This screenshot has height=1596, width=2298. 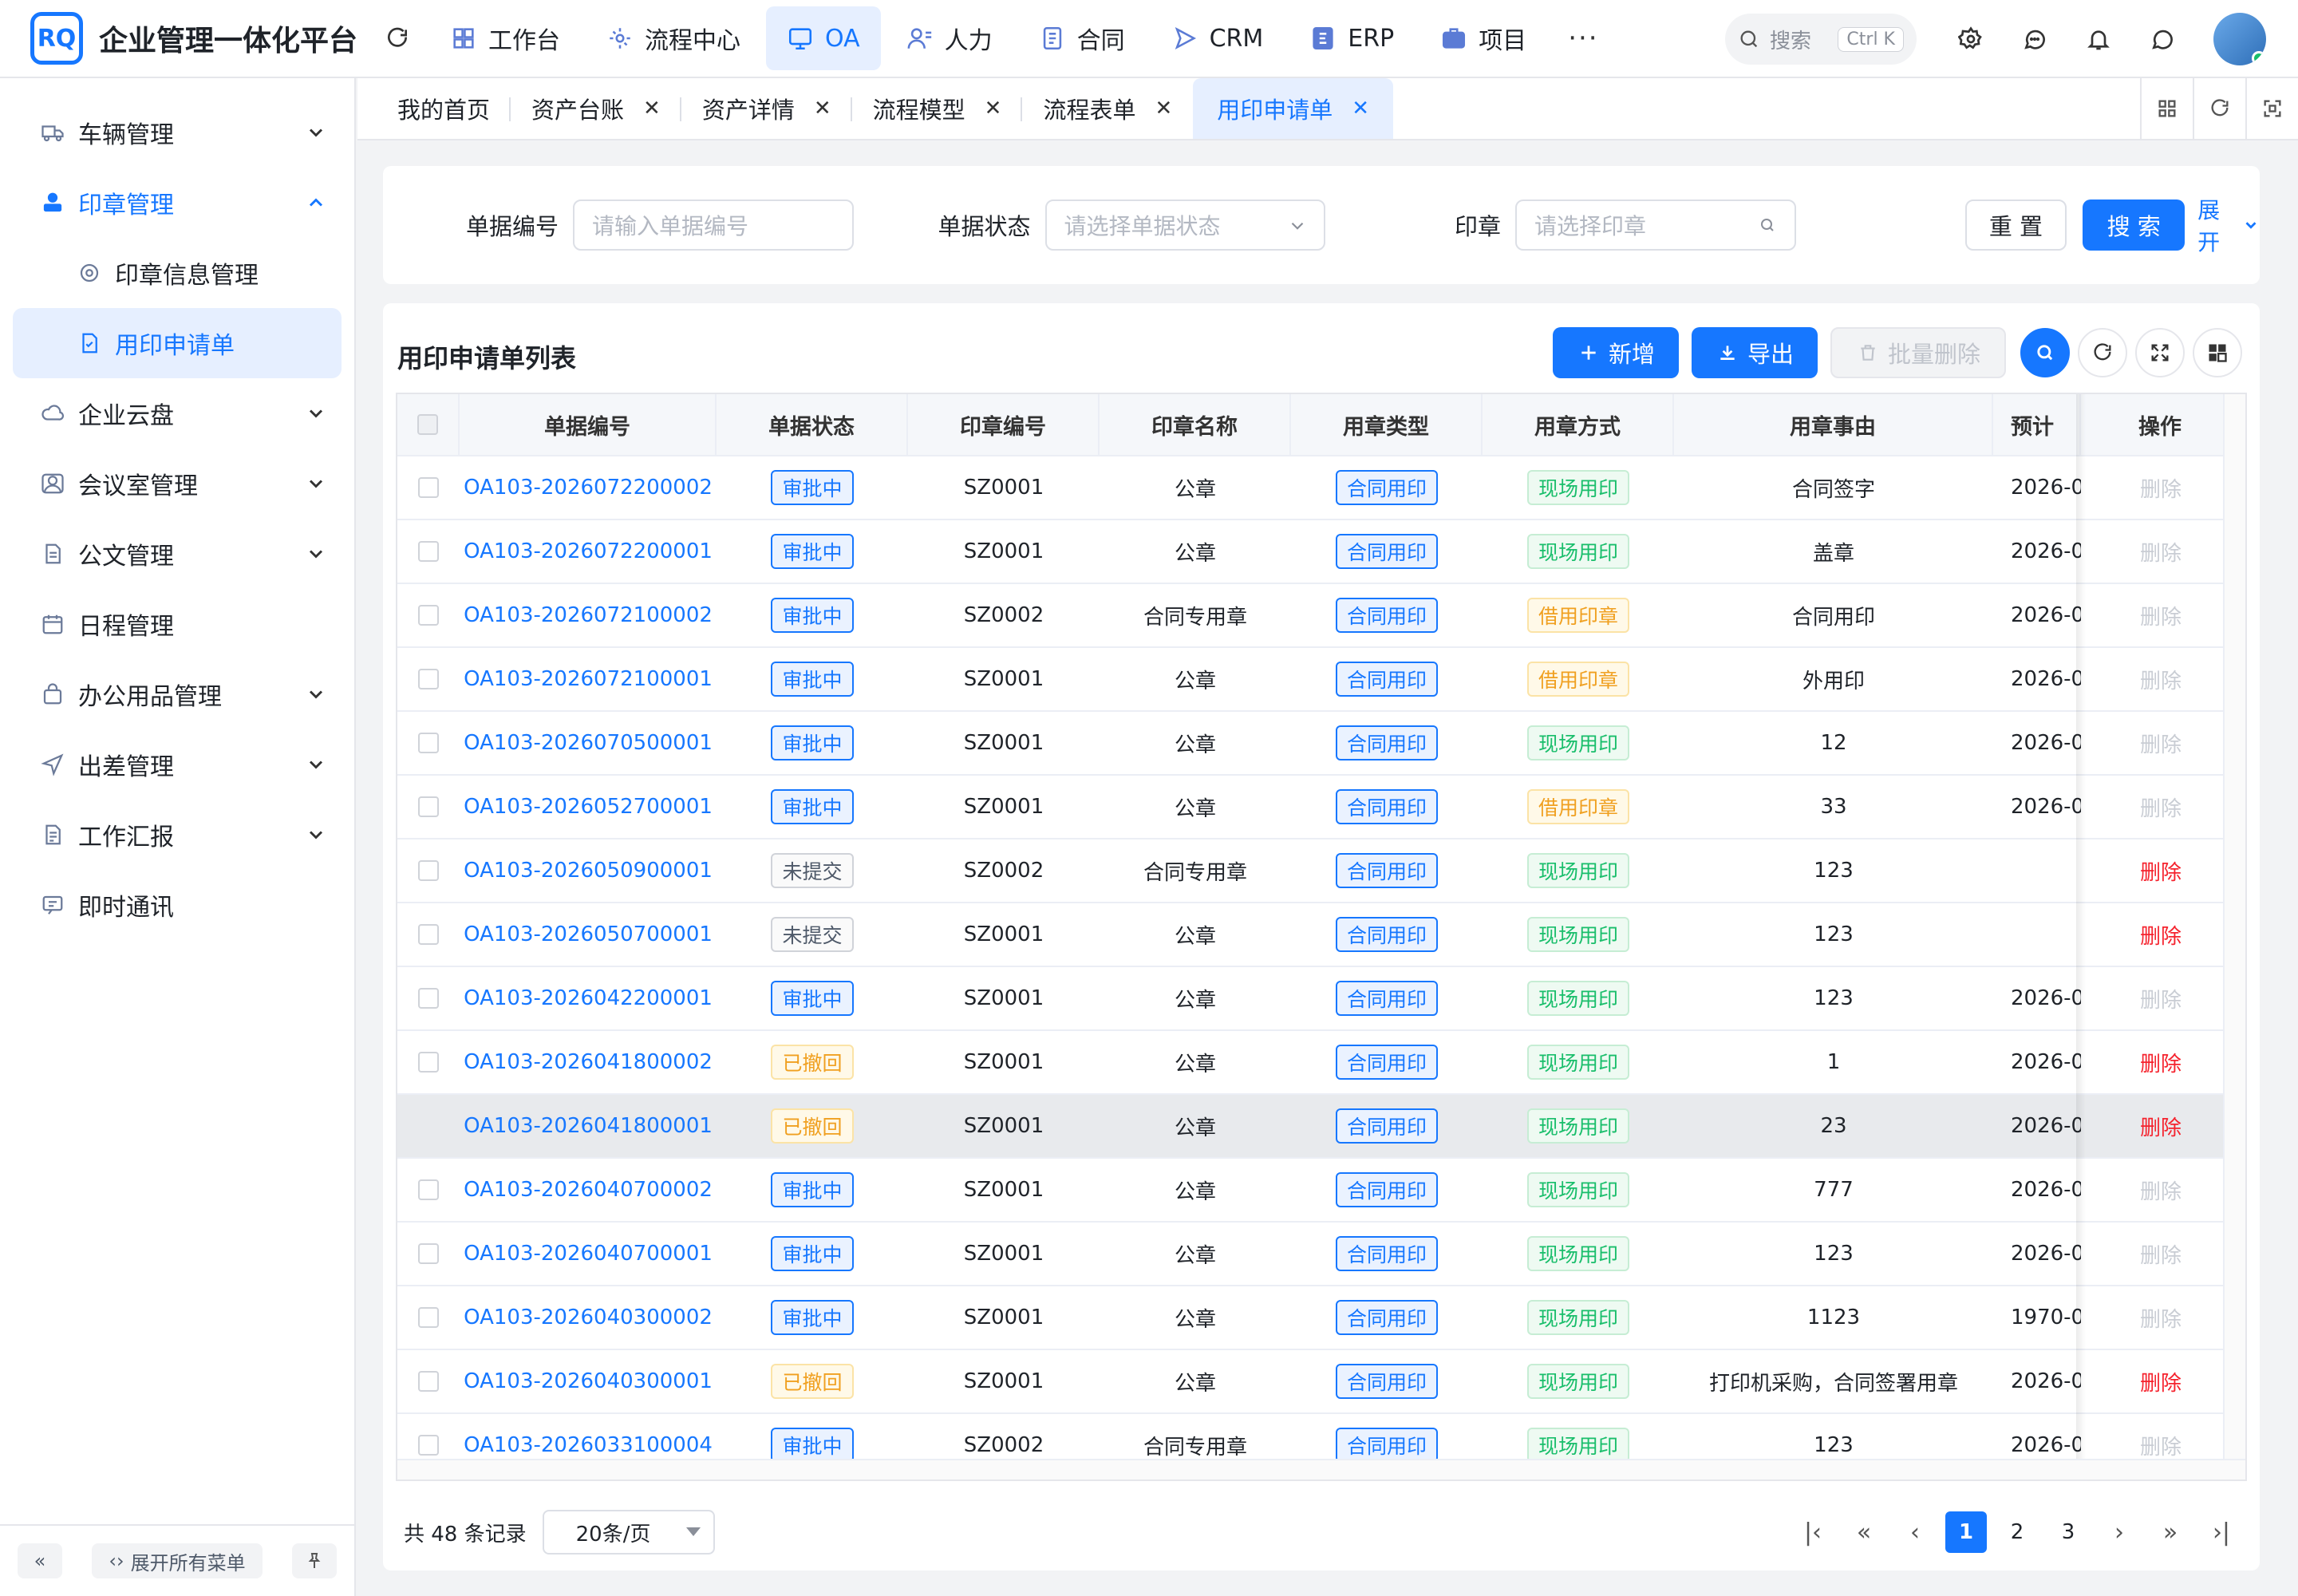 I want to click on next-group-icon: », so click(x=2171, y=1532).